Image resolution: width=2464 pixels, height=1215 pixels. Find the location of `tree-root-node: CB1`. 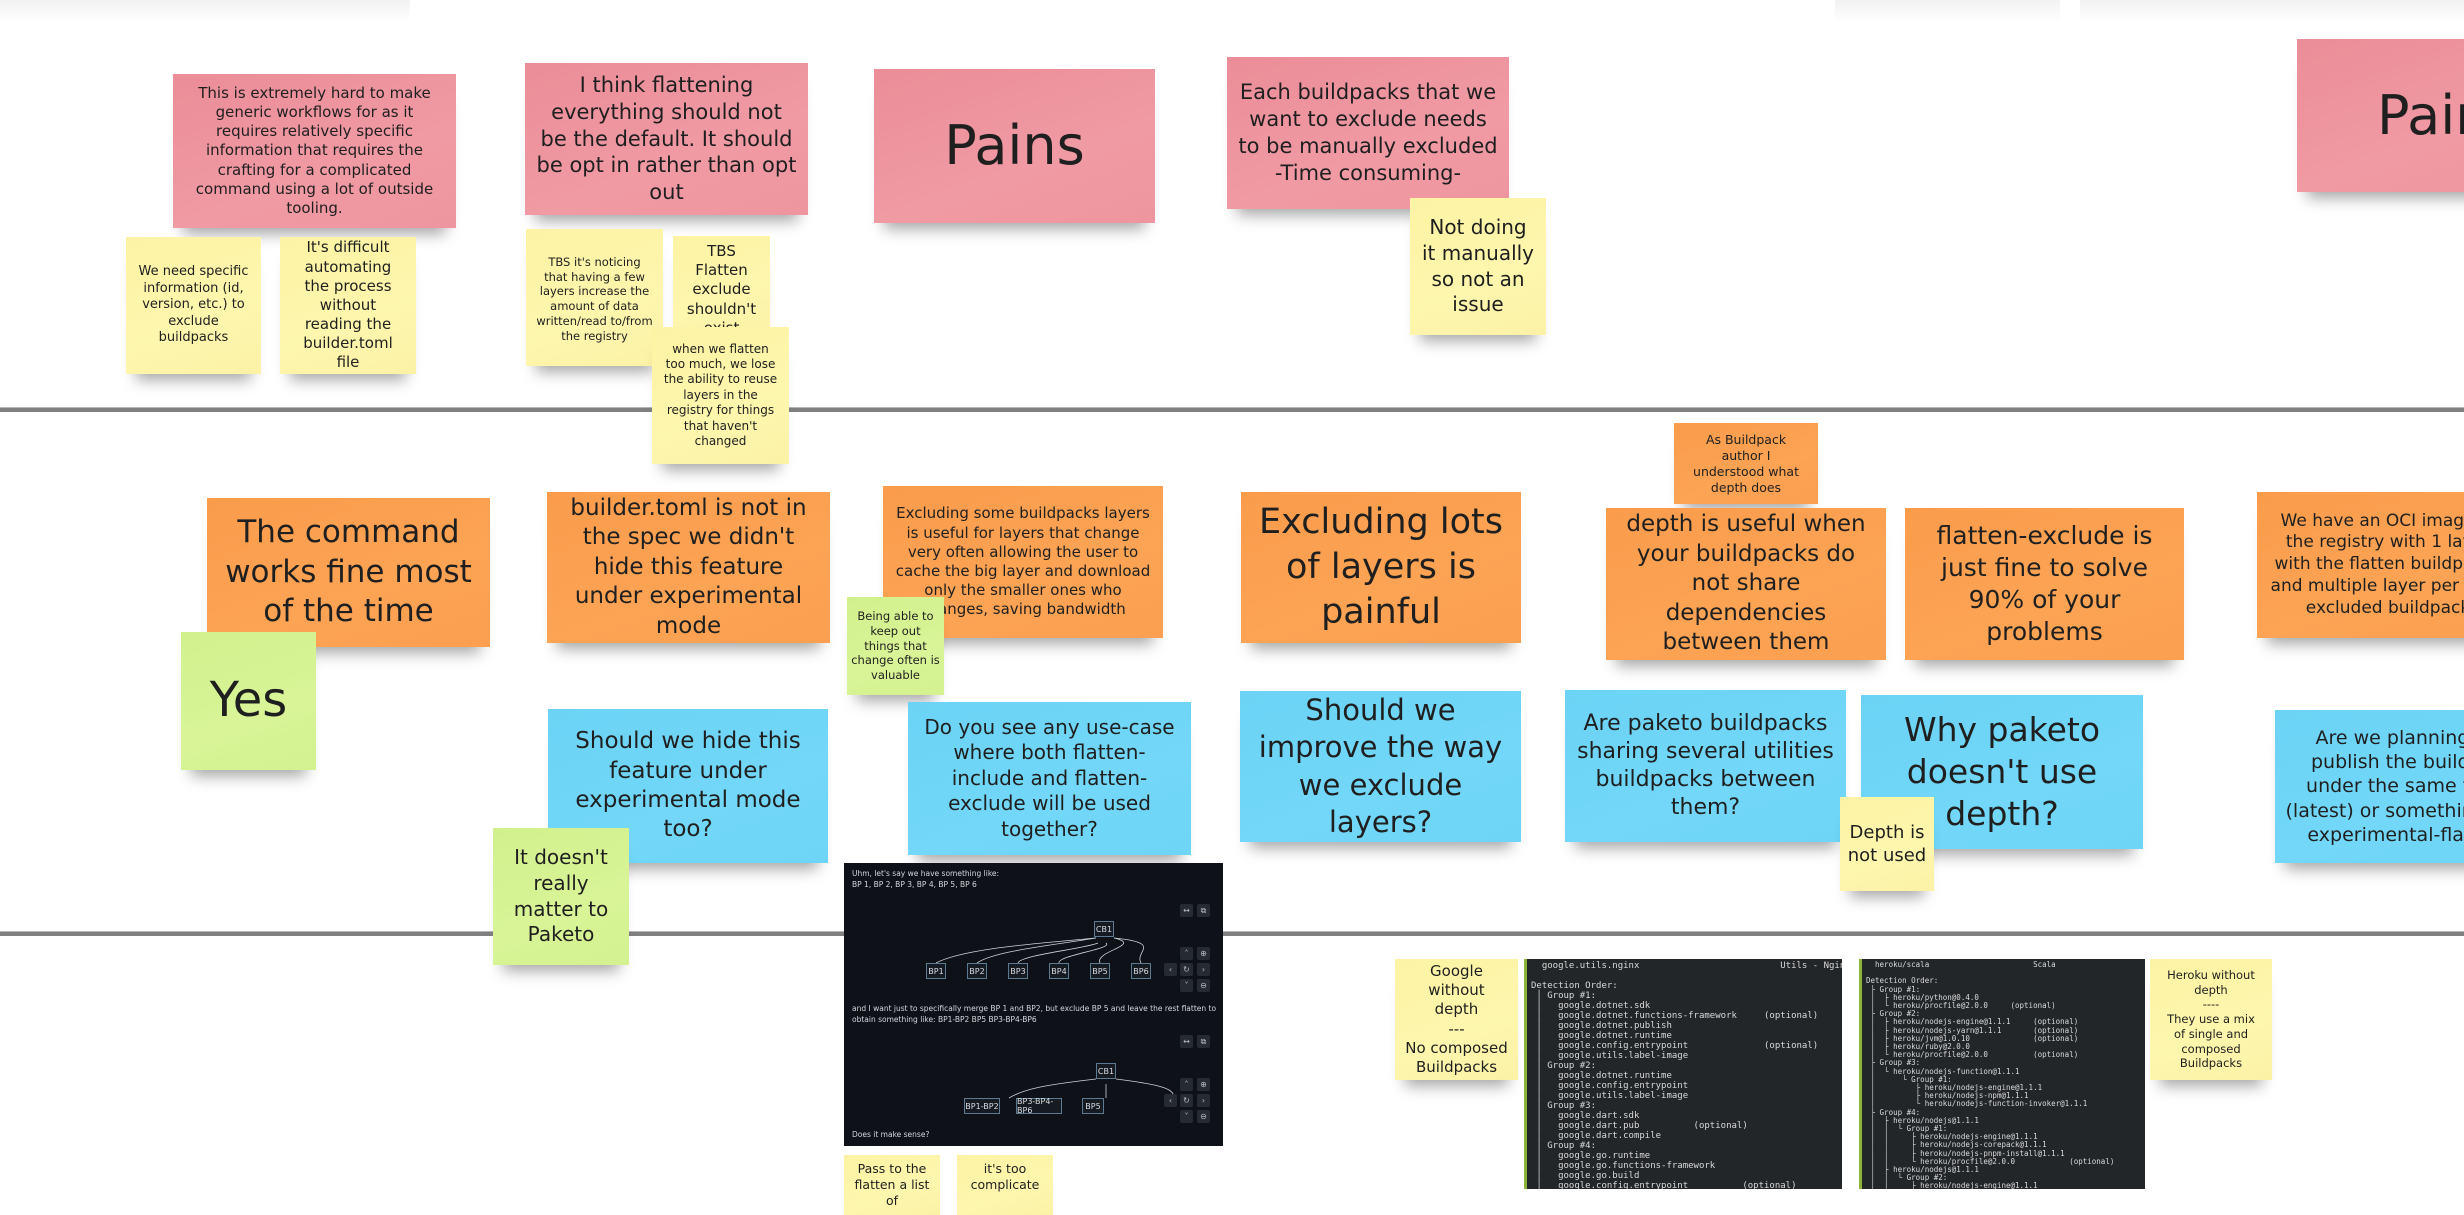

tree-root-node: CB1 is located at coordinates (1106, 1071).